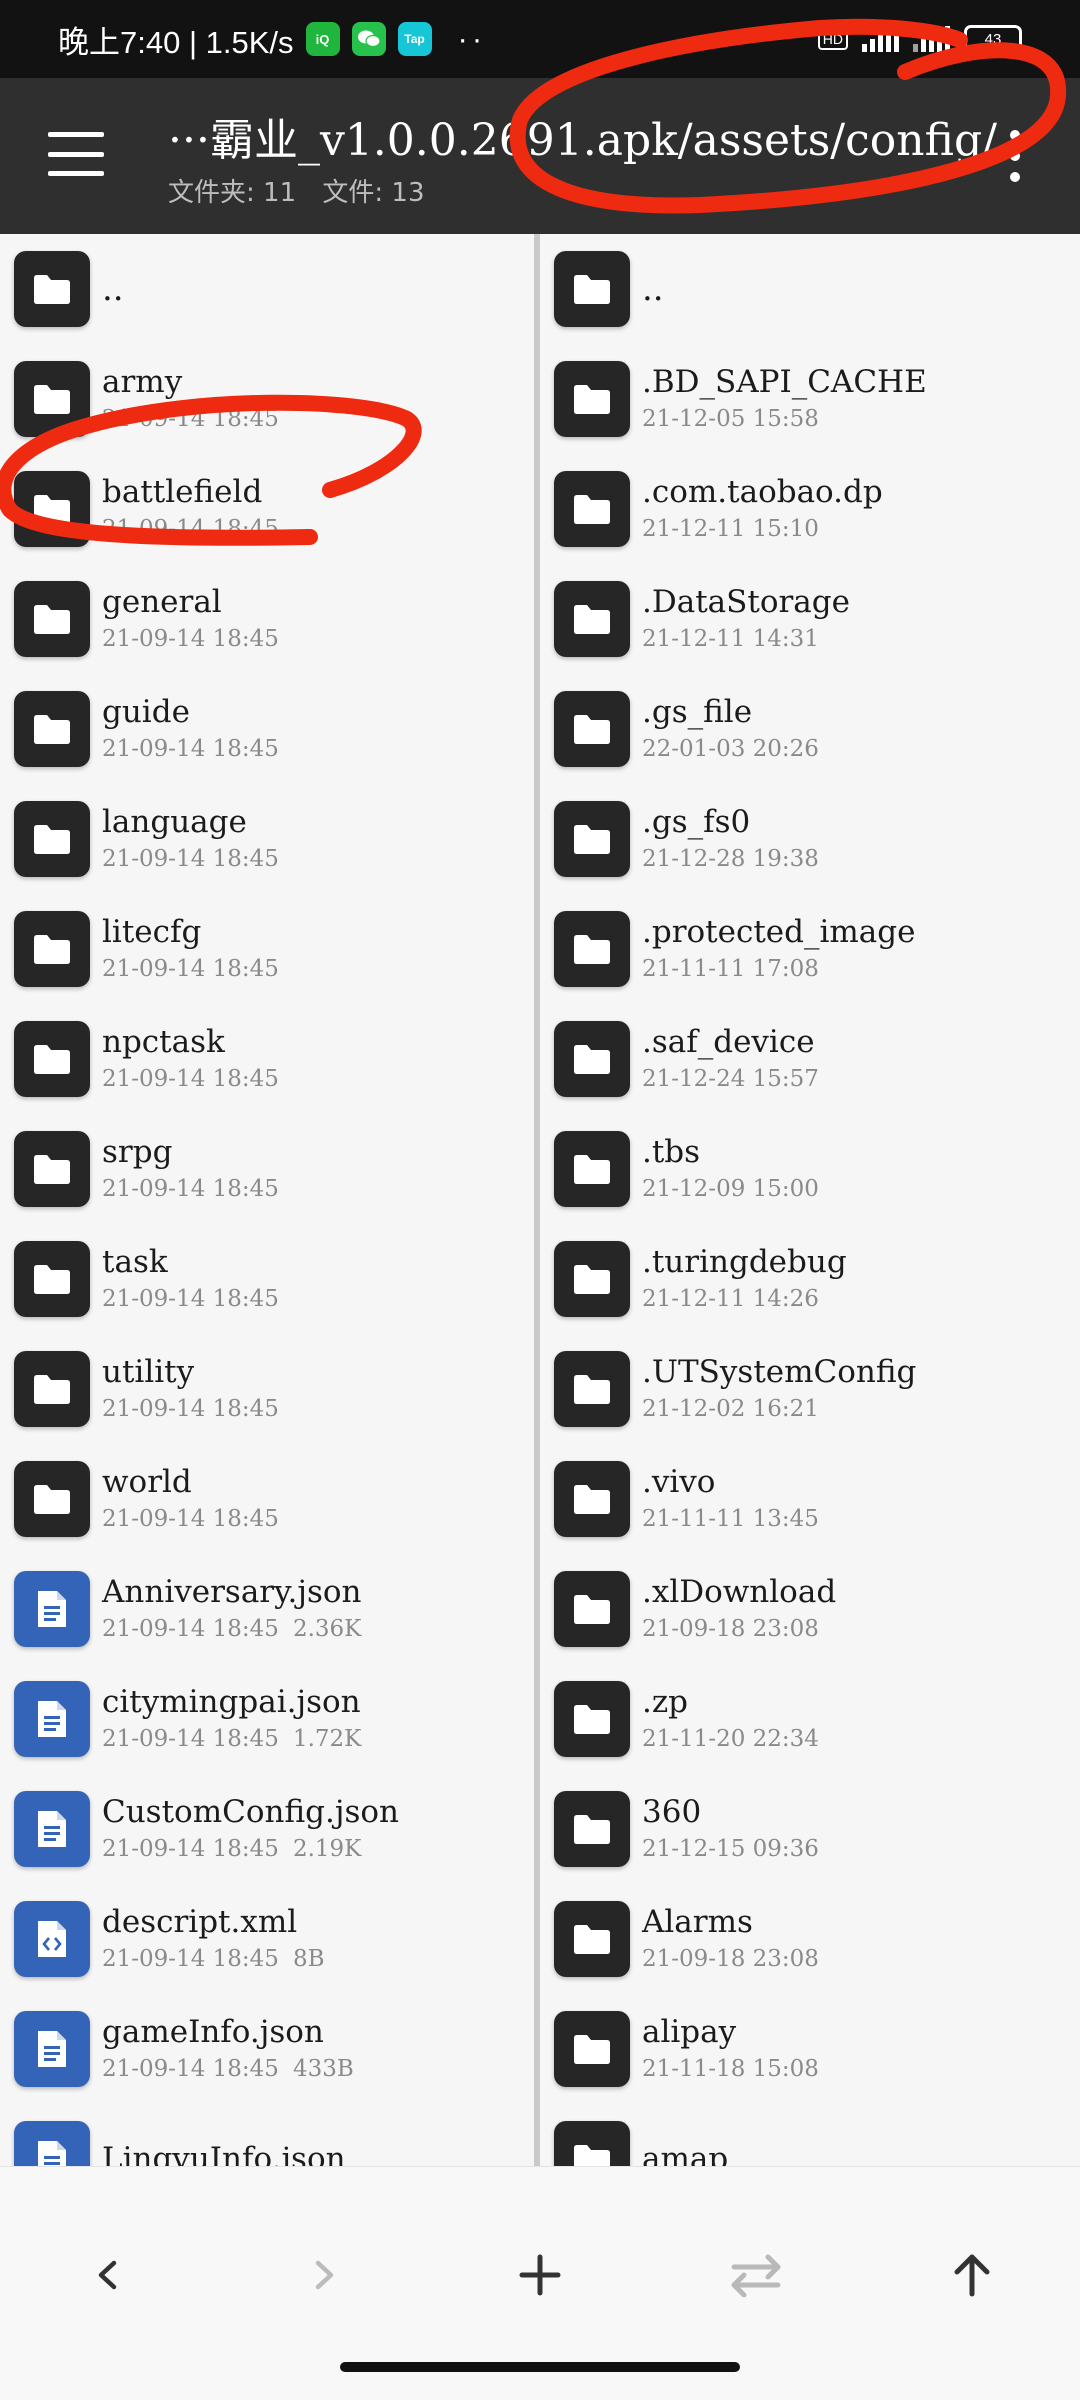 Image resolution: width=1080 pixels, height=2400 pixels. I want to click on item-name: npctask, so click(163, 1042).